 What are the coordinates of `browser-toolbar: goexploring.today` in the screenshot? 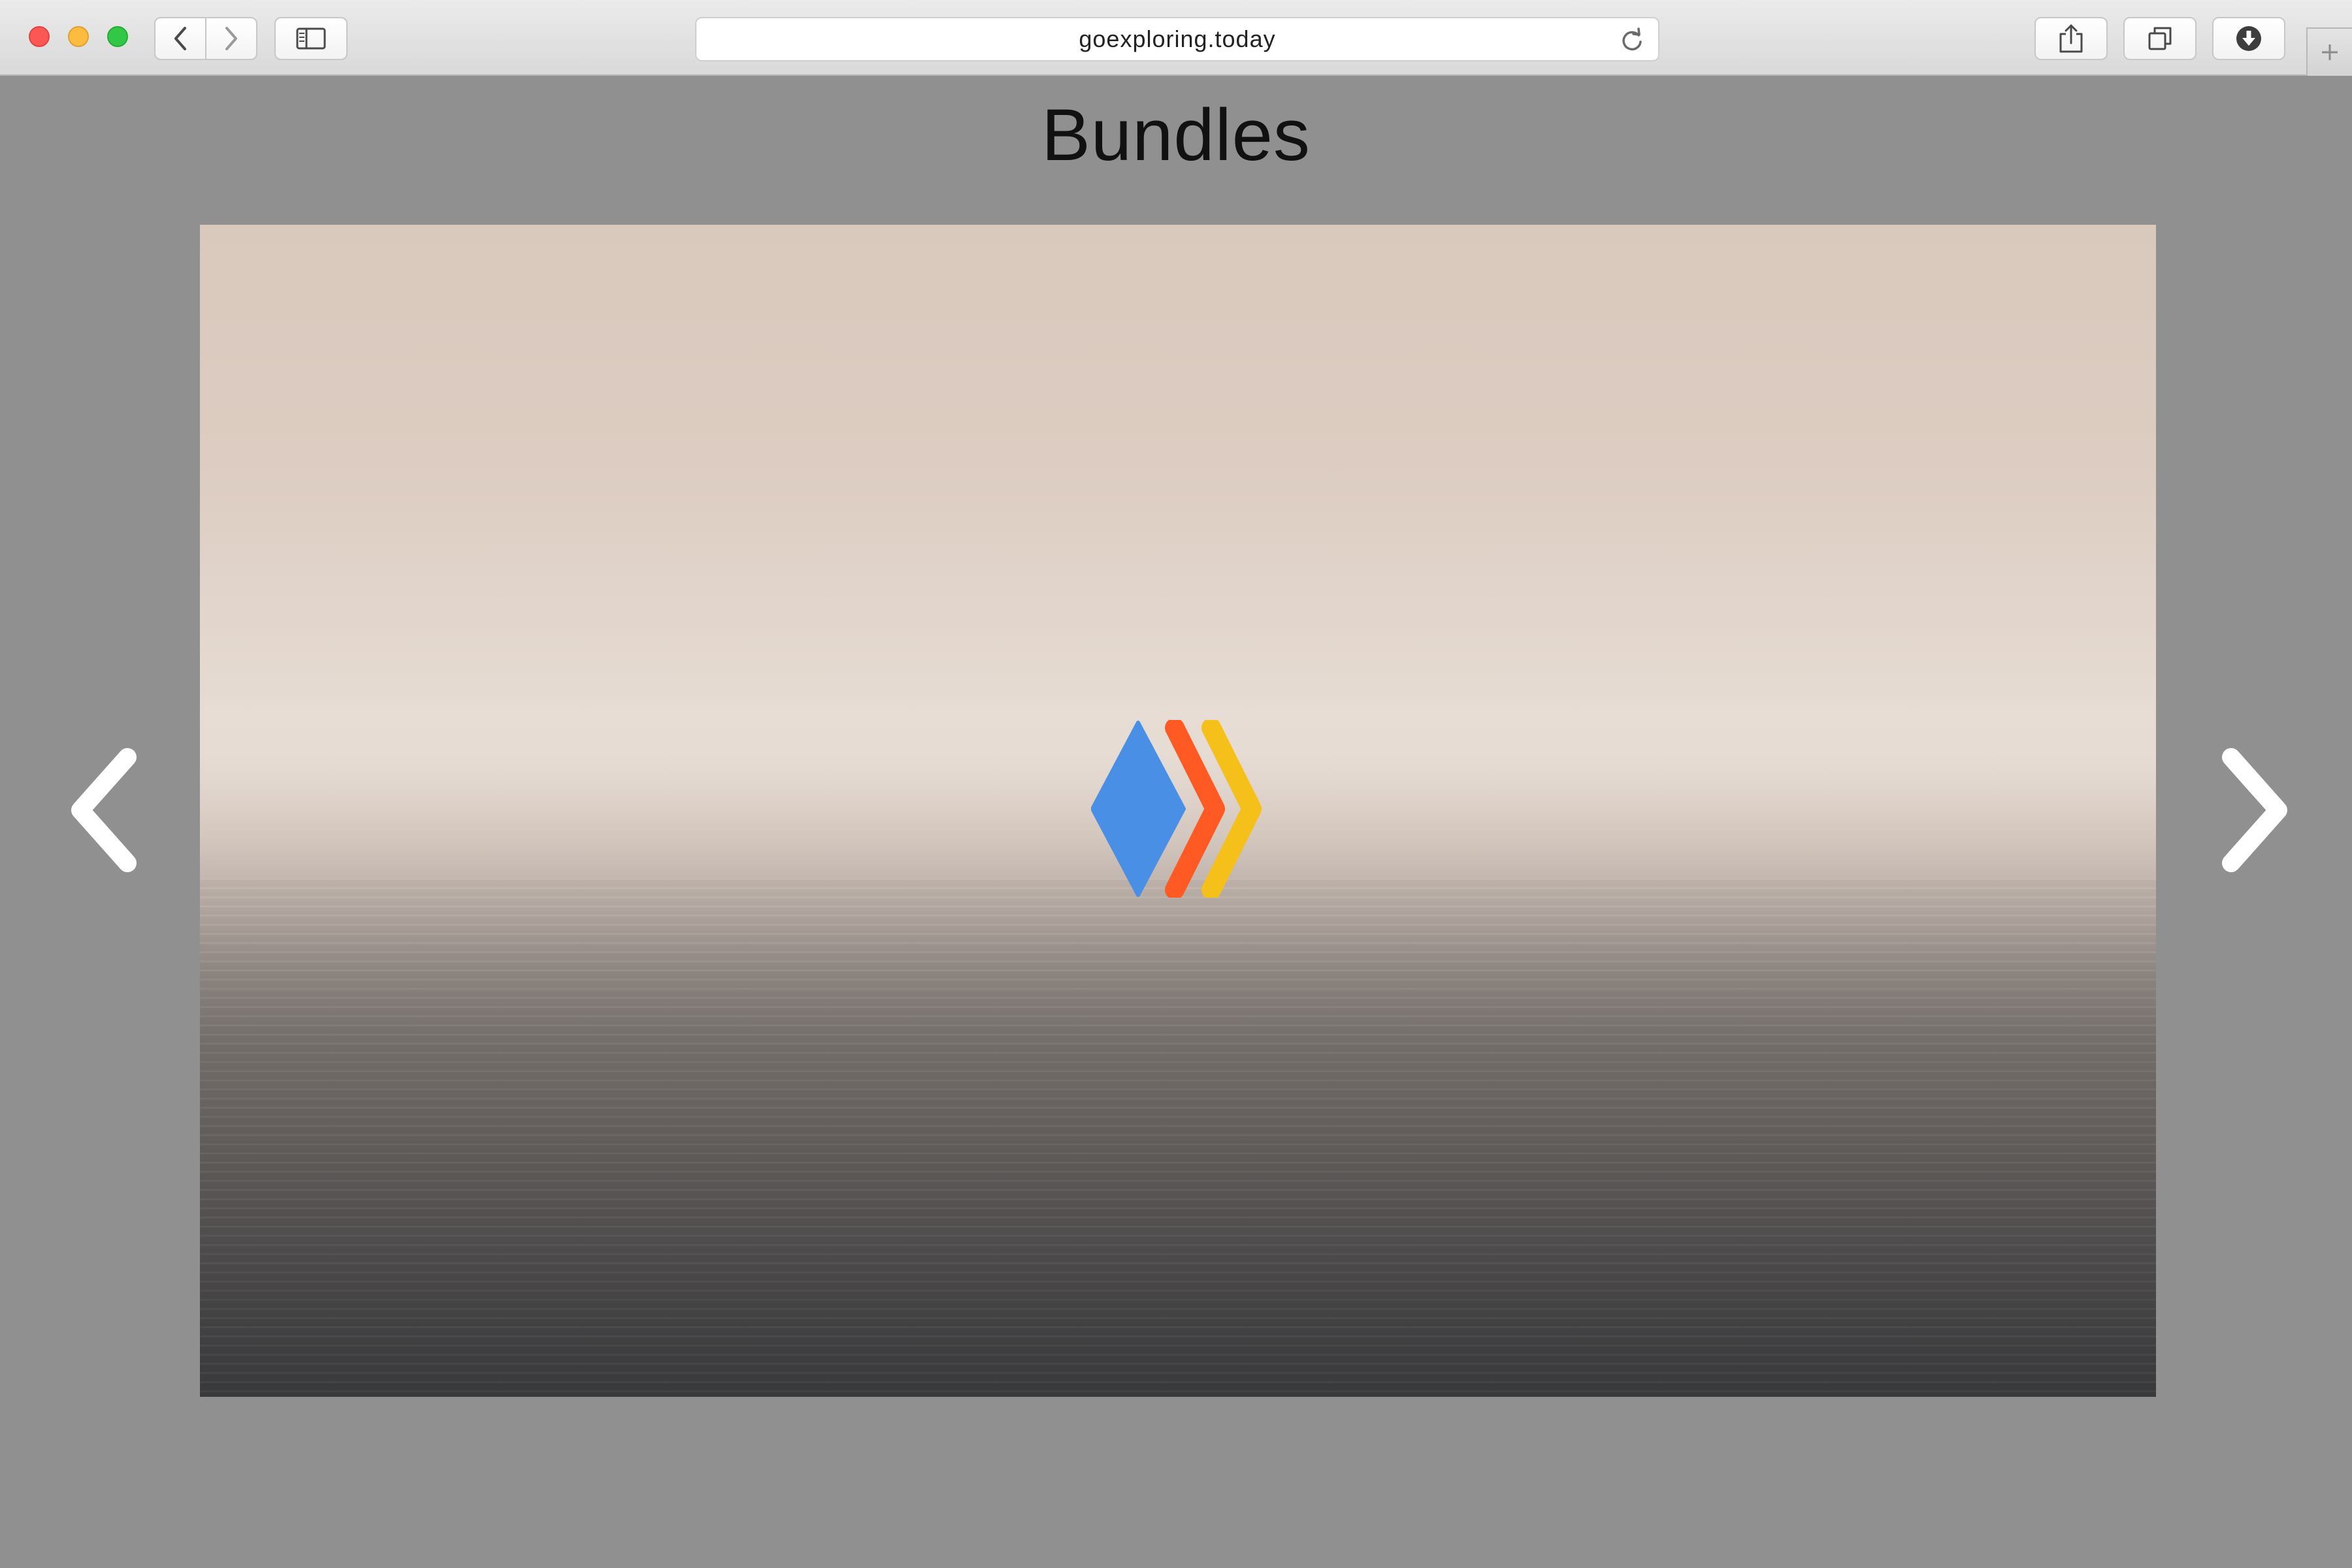 It's located at (1176, 38).